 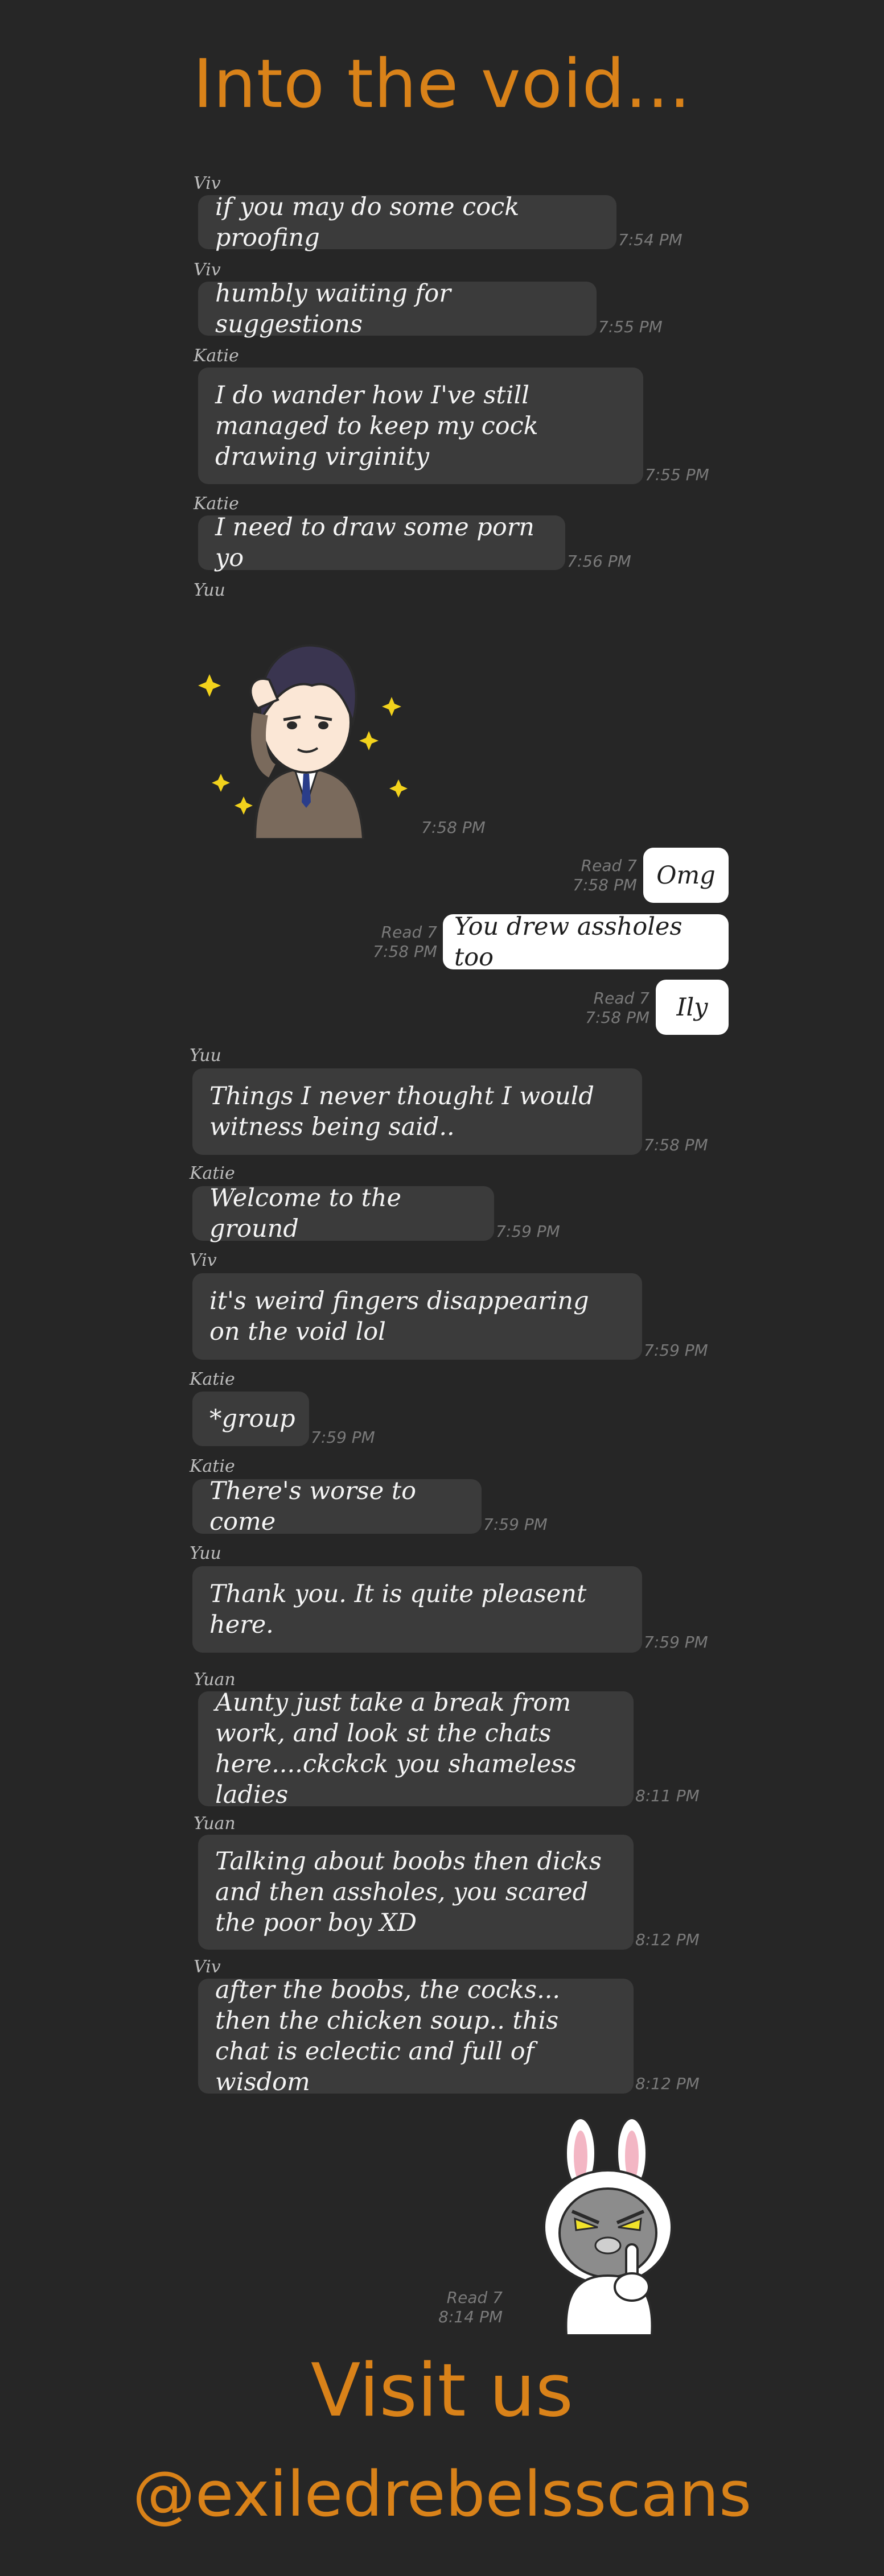 I want to click on message-bubble: Welcome to the ground, so click(x=343, y=1214).